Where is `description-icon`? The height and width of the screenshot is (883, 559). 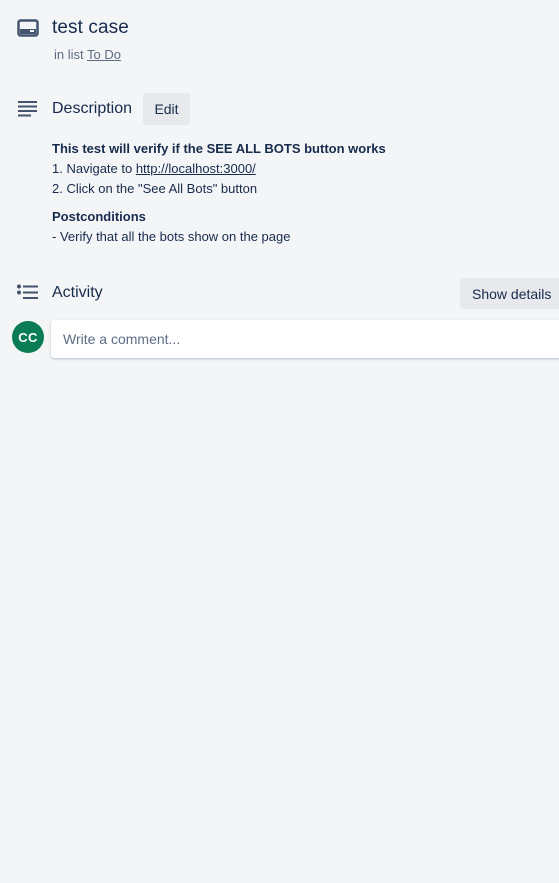
description-icon is located at coordinates (28, 109).